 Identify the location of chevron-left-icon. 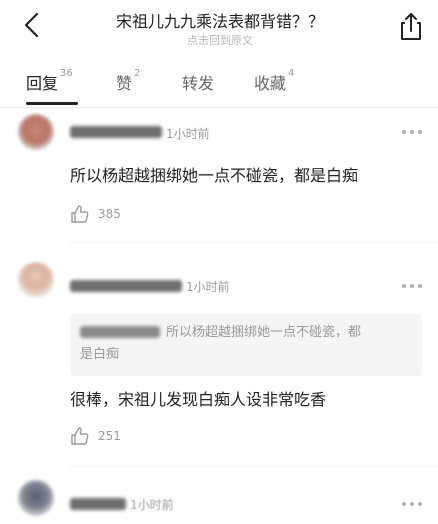
(31, 25).